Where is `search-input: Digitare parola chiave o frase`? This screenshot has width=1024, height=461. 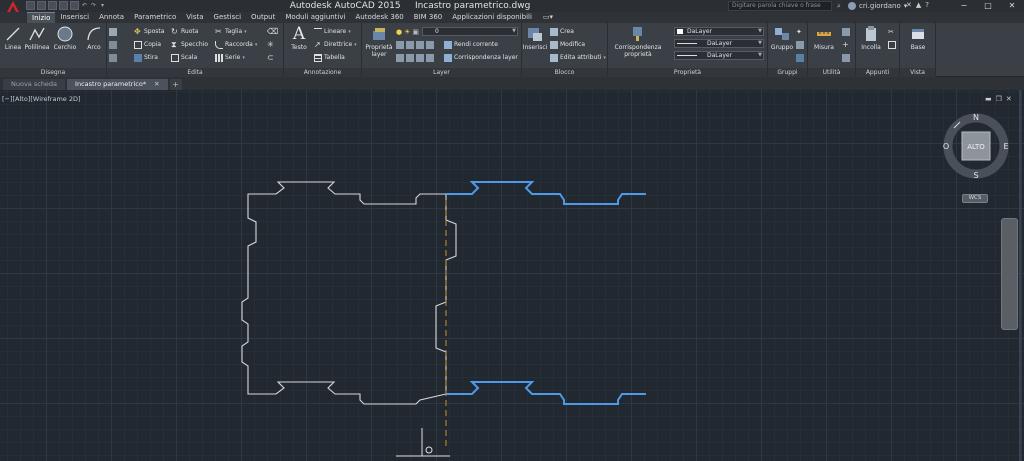
search-input: Digitare parola chiave o frase is located at coordinates (780, 6).